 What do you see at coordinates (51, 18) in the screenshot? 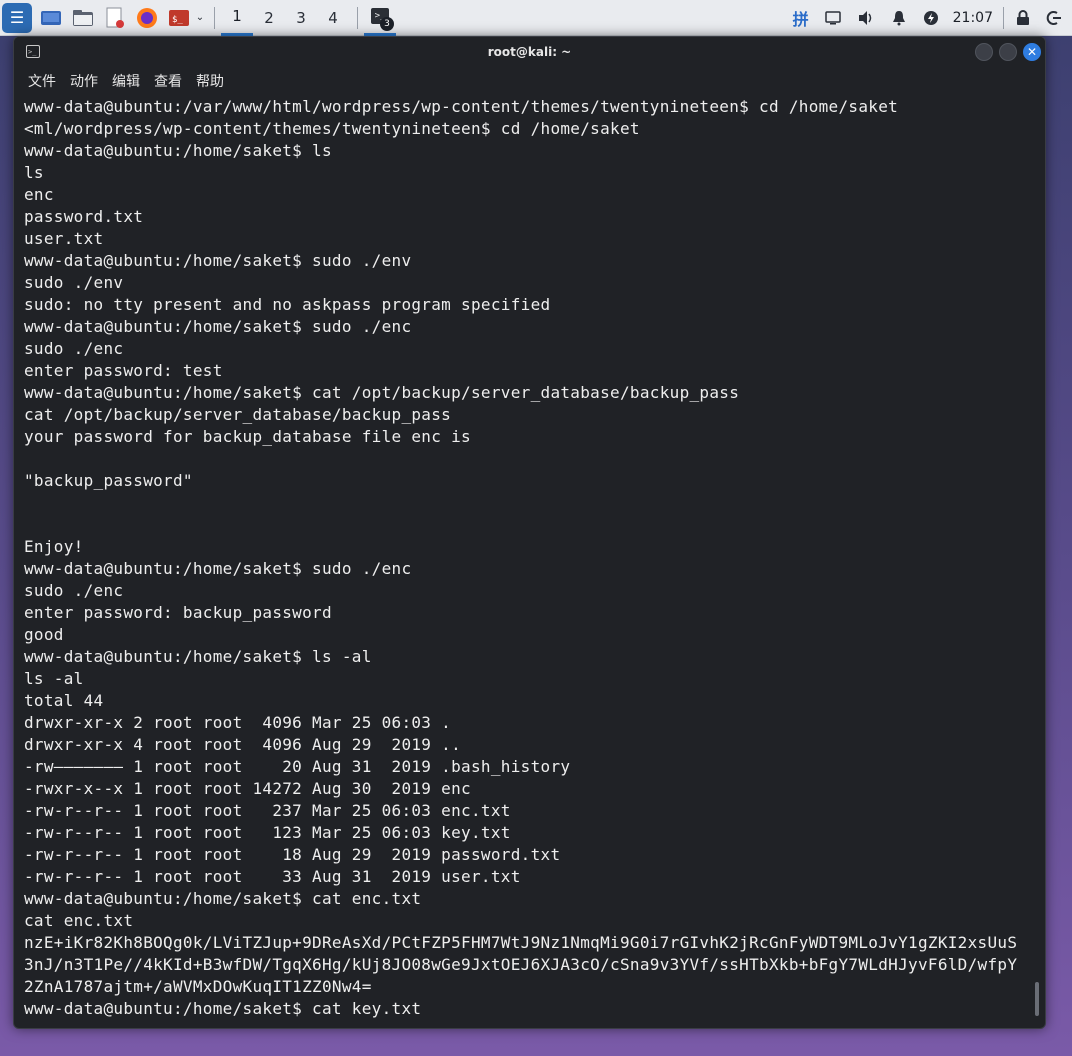
I see `show-desktop-icon` at bounding box center [51, 18].